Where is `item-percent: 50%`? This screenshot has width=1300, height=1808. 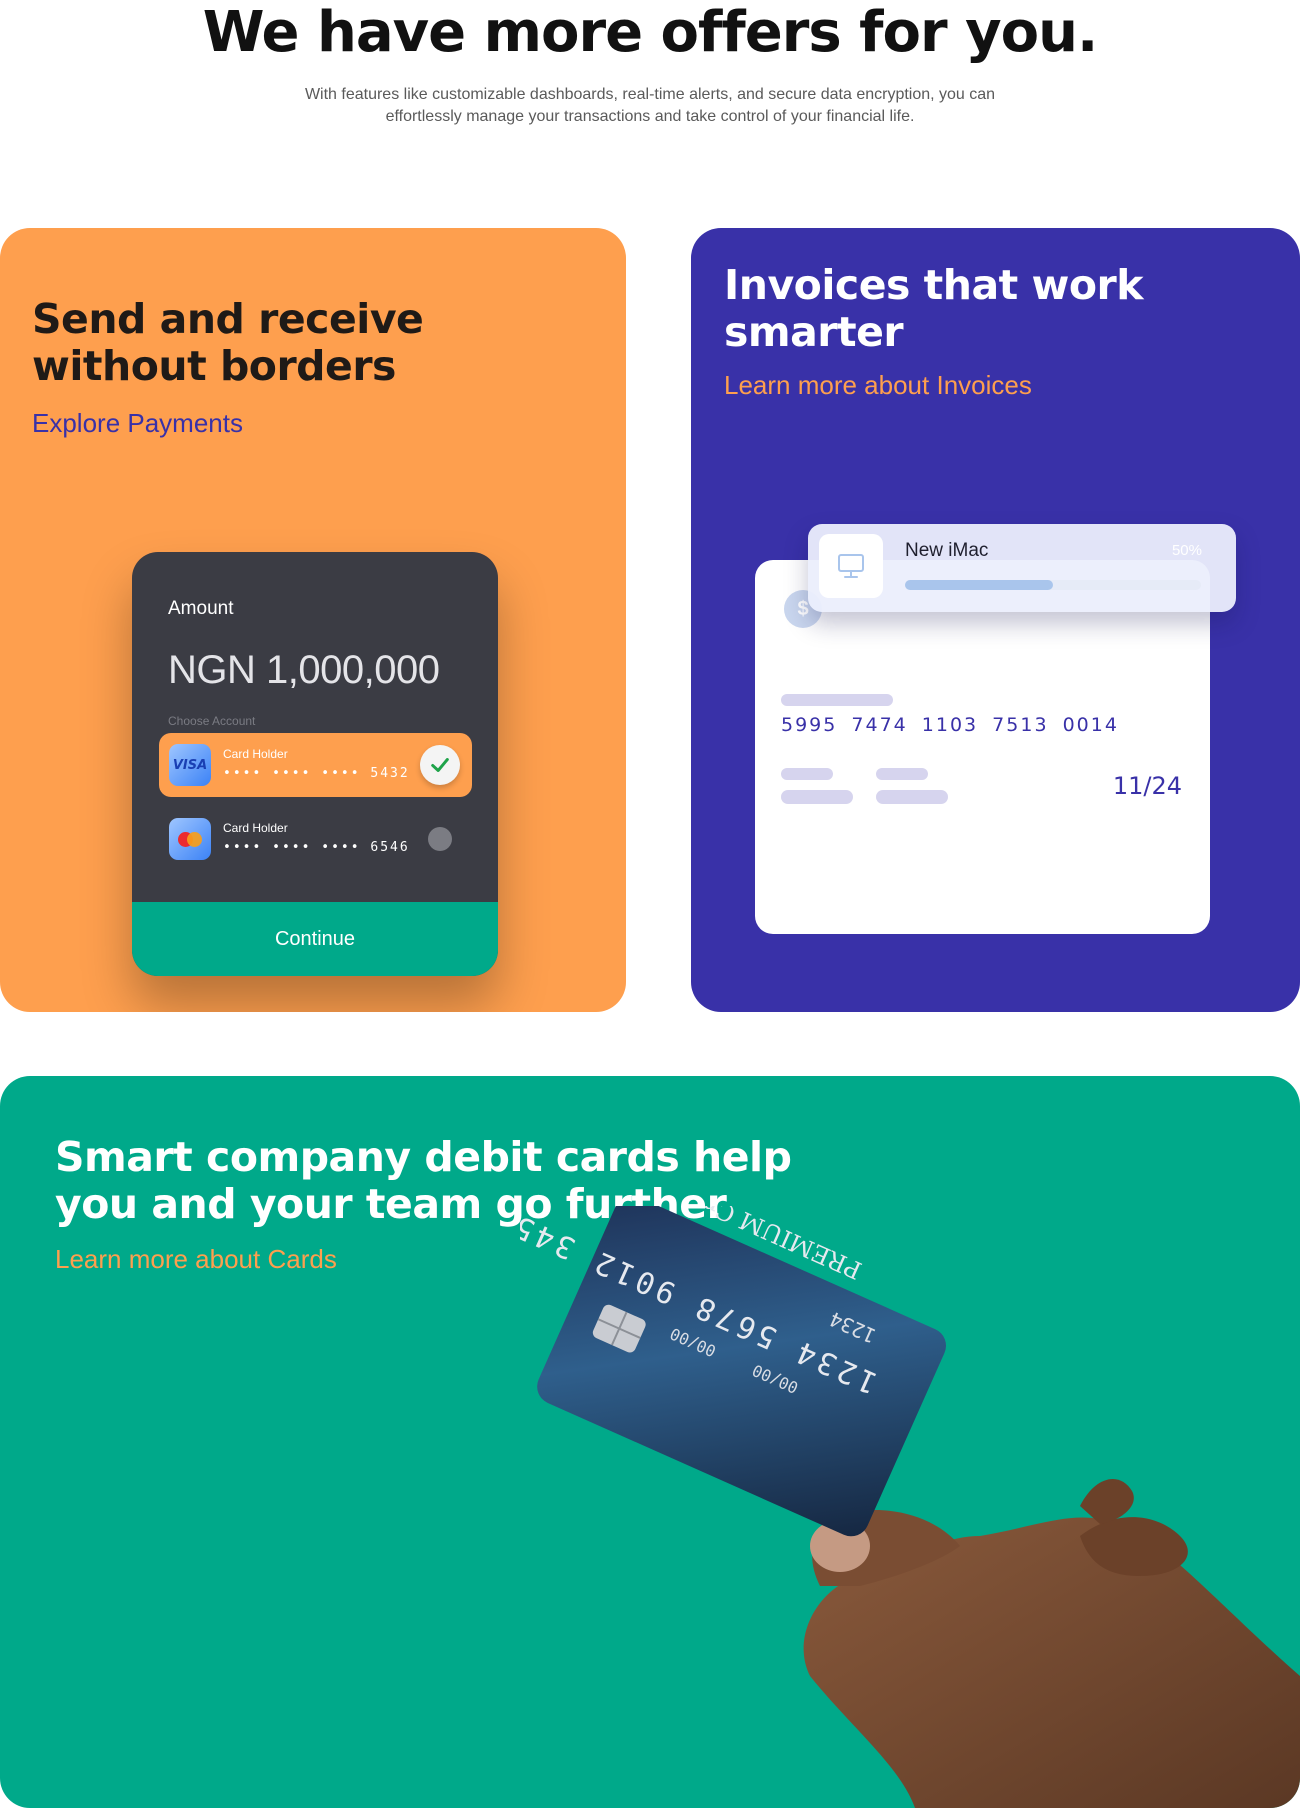 item-percent: 50% is located at coordinates (1186, 550).